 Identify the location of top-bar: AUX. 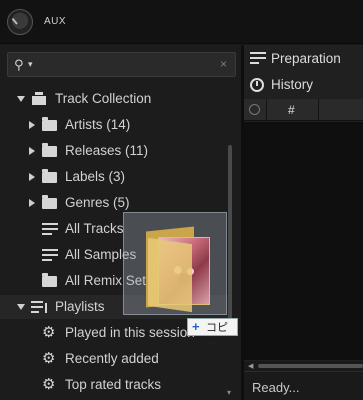
(181, 22).